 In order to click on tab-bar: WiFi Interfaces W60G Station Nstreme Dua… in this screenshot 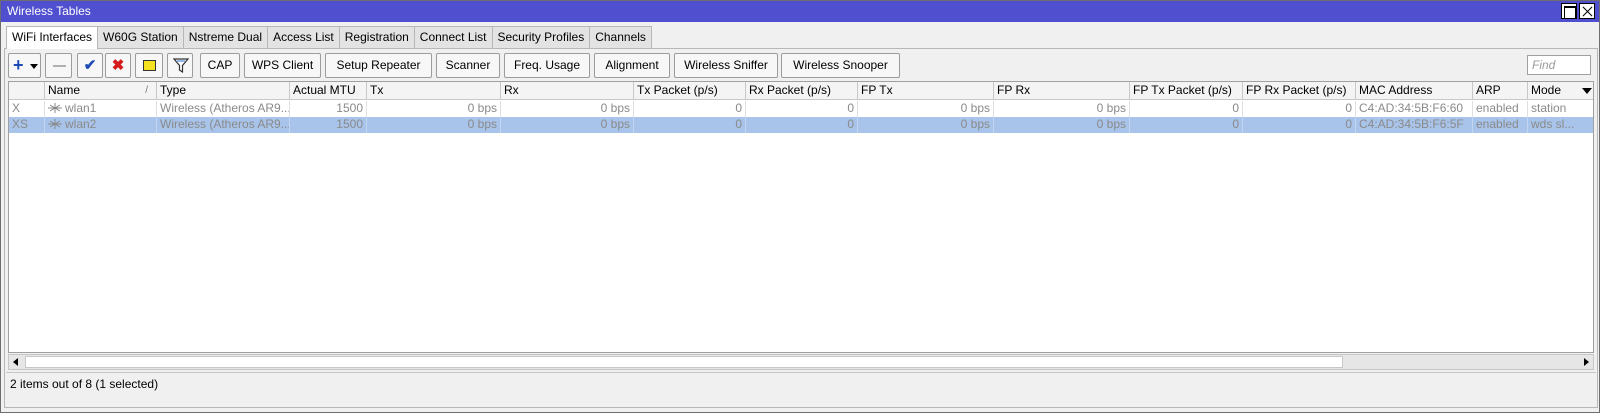, I will do `click(329, 37)`.